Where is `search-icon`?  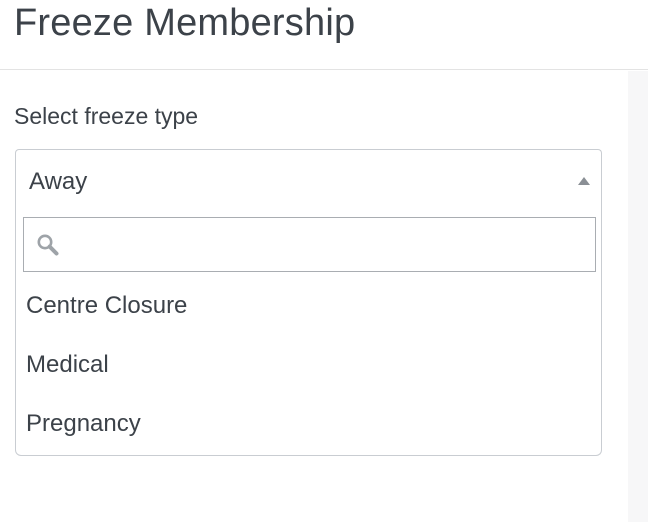
search-icon is located at coordinates (48, 245).